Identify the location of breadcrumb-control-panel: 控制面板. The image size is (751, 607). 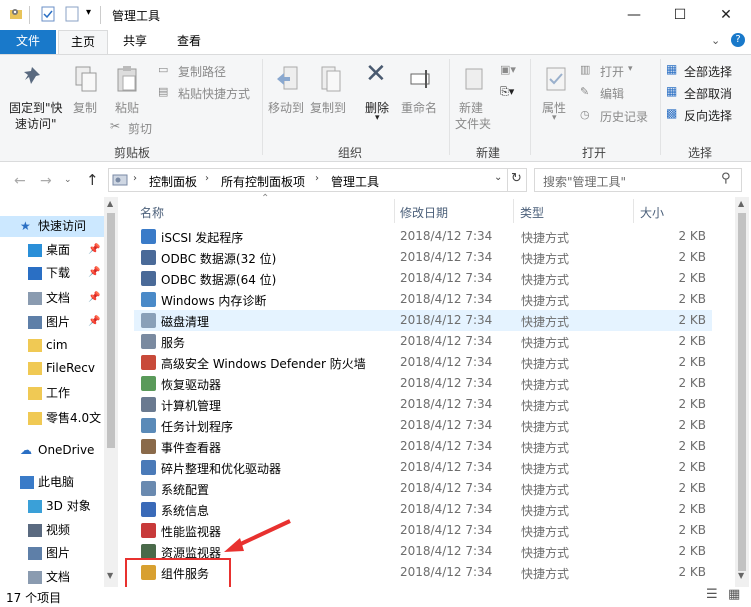
(173, 181).